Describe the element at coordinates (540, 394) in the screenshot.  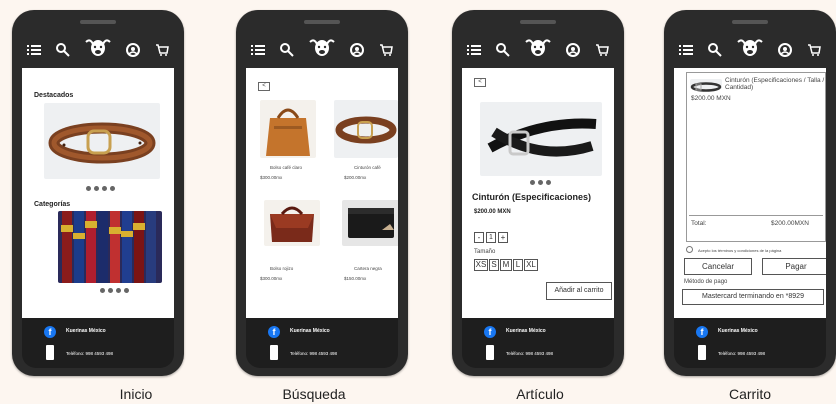
I see `caption-articulo: Artículo` at that location.